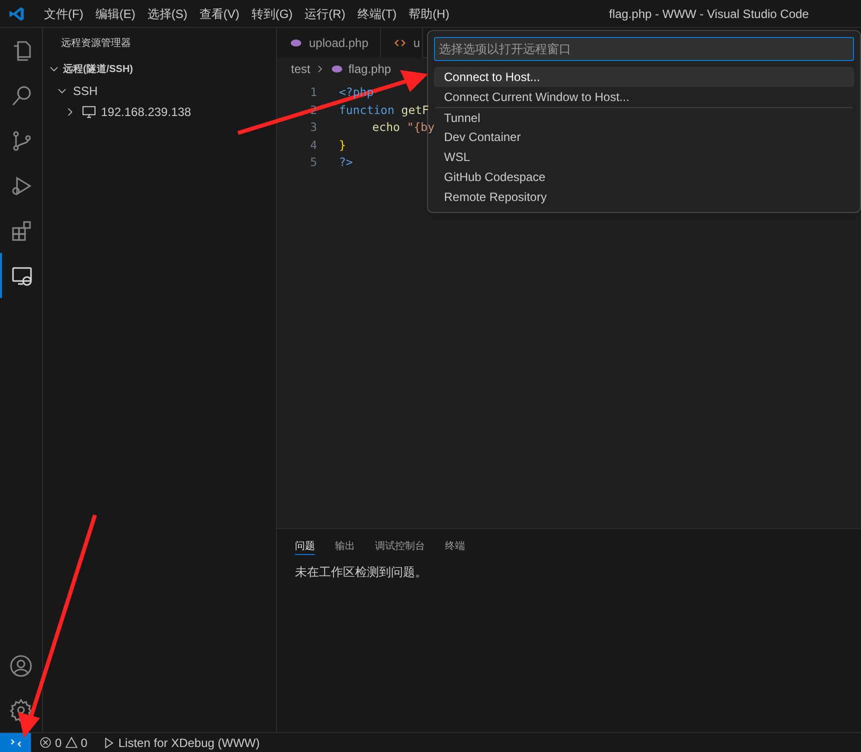  Describe the element at coordinates (21, 666) in the screenshot. I see `account-icon` at that location.